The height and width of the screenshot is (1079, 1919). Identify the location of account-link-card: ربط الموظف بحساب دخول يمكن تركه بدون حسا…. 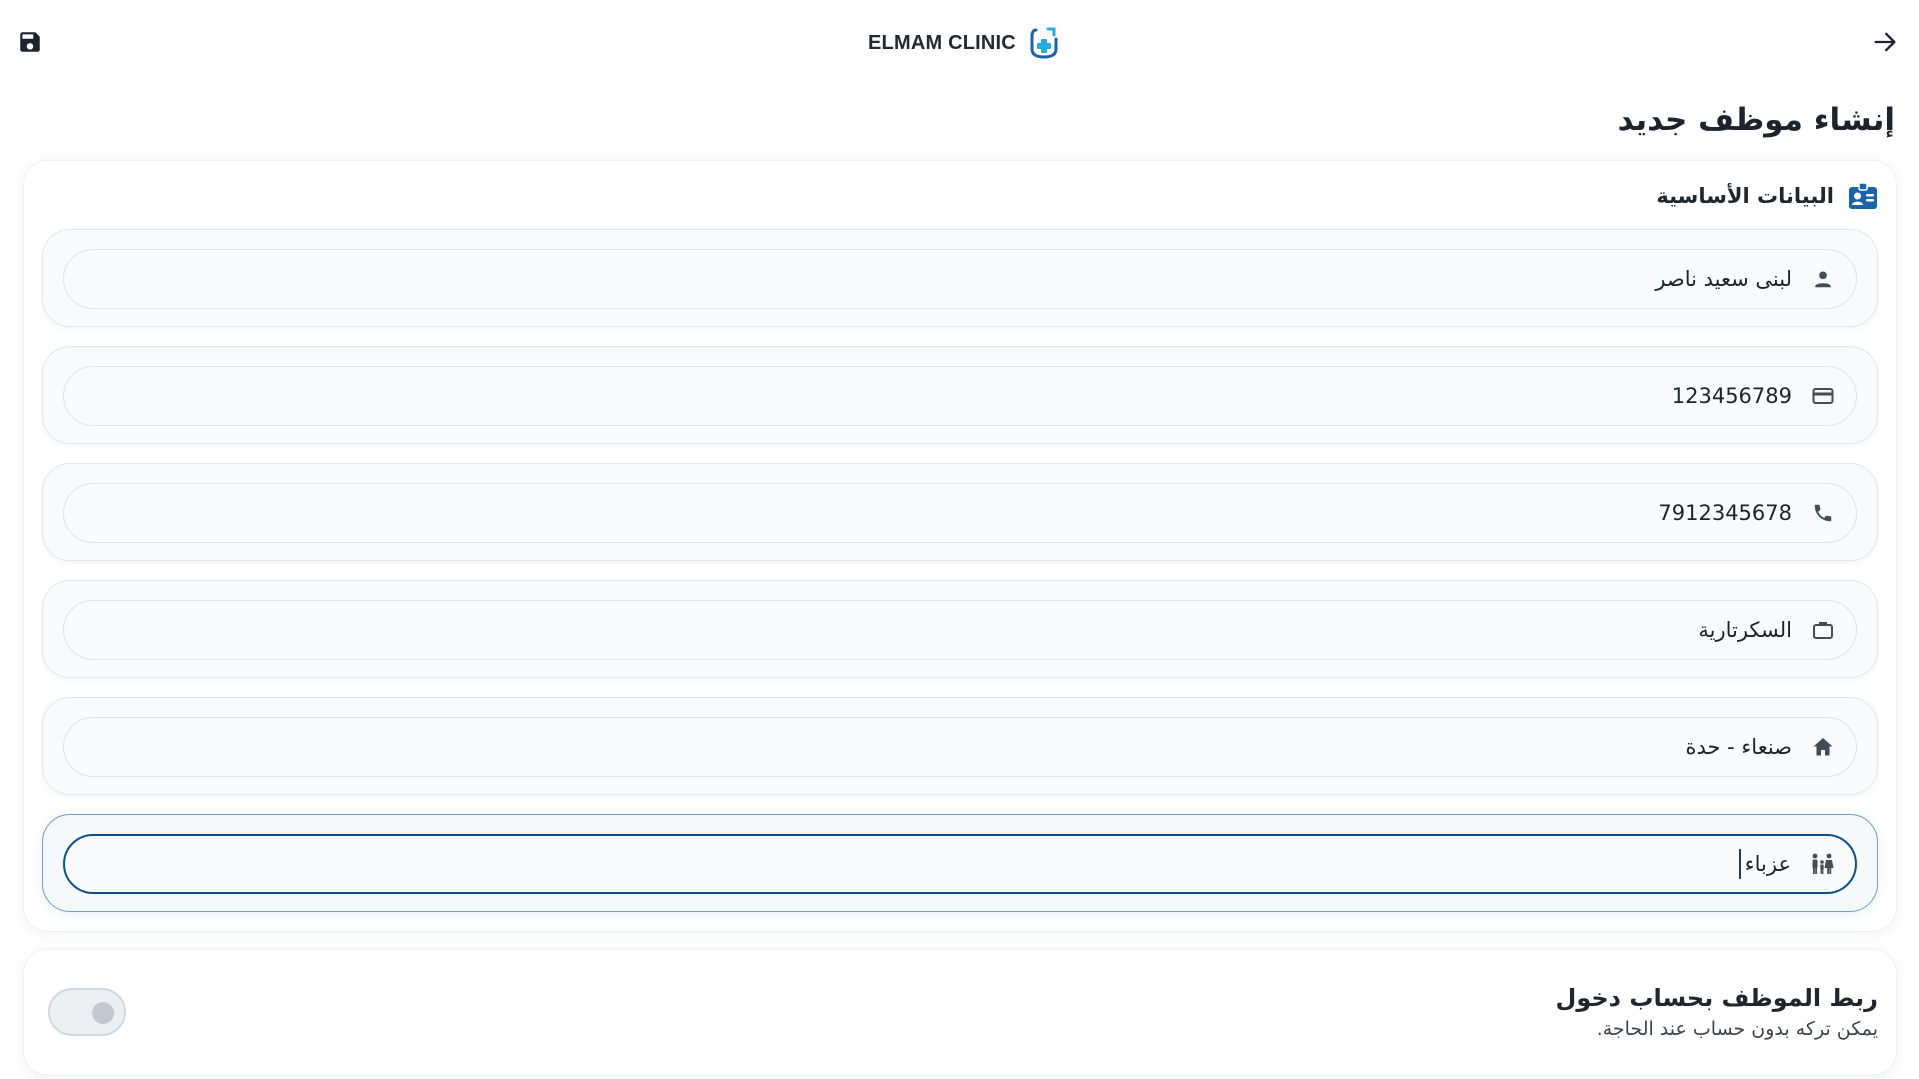
(960, 1012).